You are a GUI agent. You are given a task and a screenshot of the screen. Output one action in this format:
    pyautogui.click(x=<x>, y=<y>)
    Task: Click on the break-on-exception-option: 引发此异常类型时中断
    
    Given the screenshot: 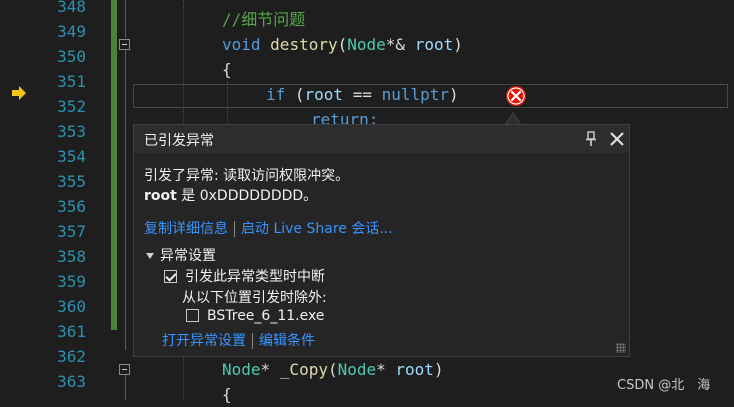 What is the action you would take?
    pyautogui.click(x=244, y=276)
    